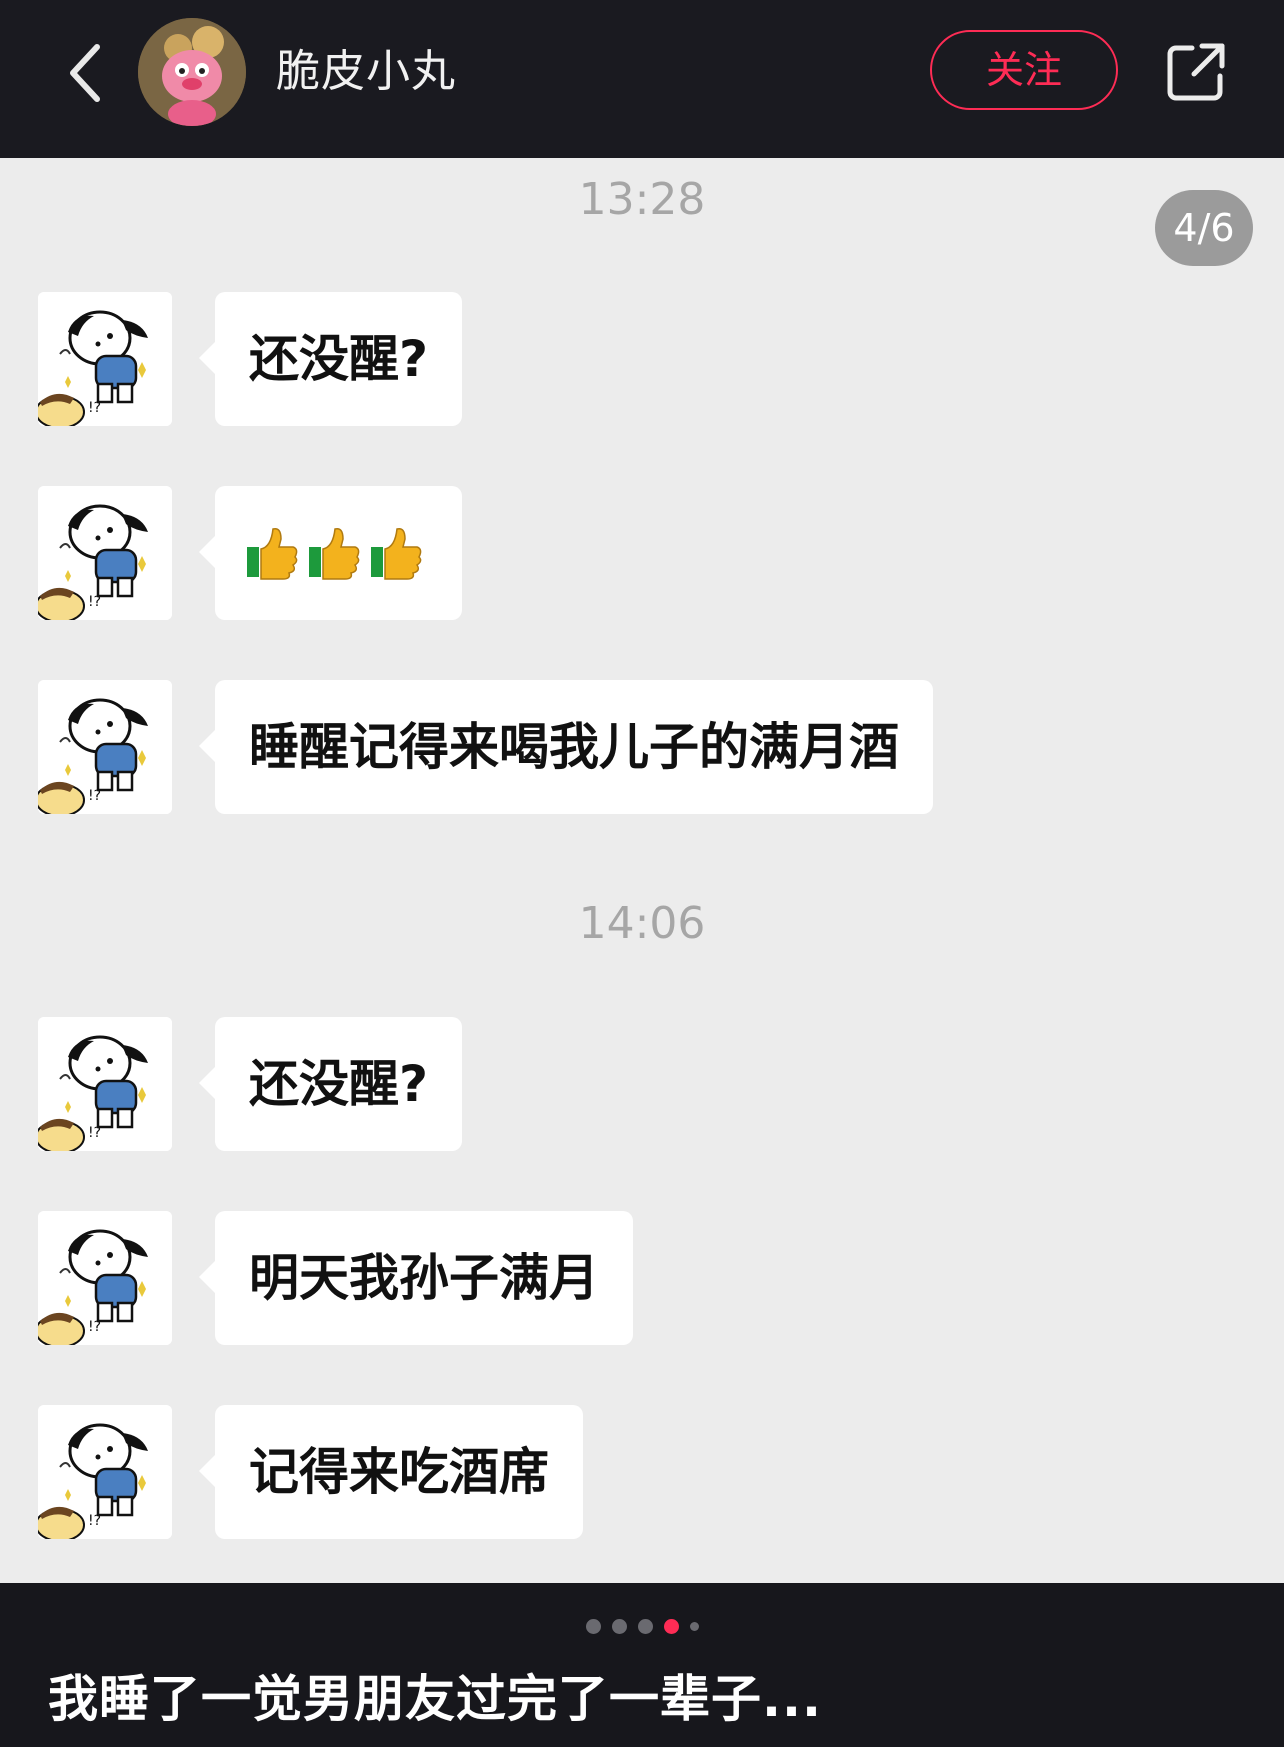 The image size is (1284, 1747). Describe the element at coordinates (192, 72) in the screenshot. I see `avatar` at that location.